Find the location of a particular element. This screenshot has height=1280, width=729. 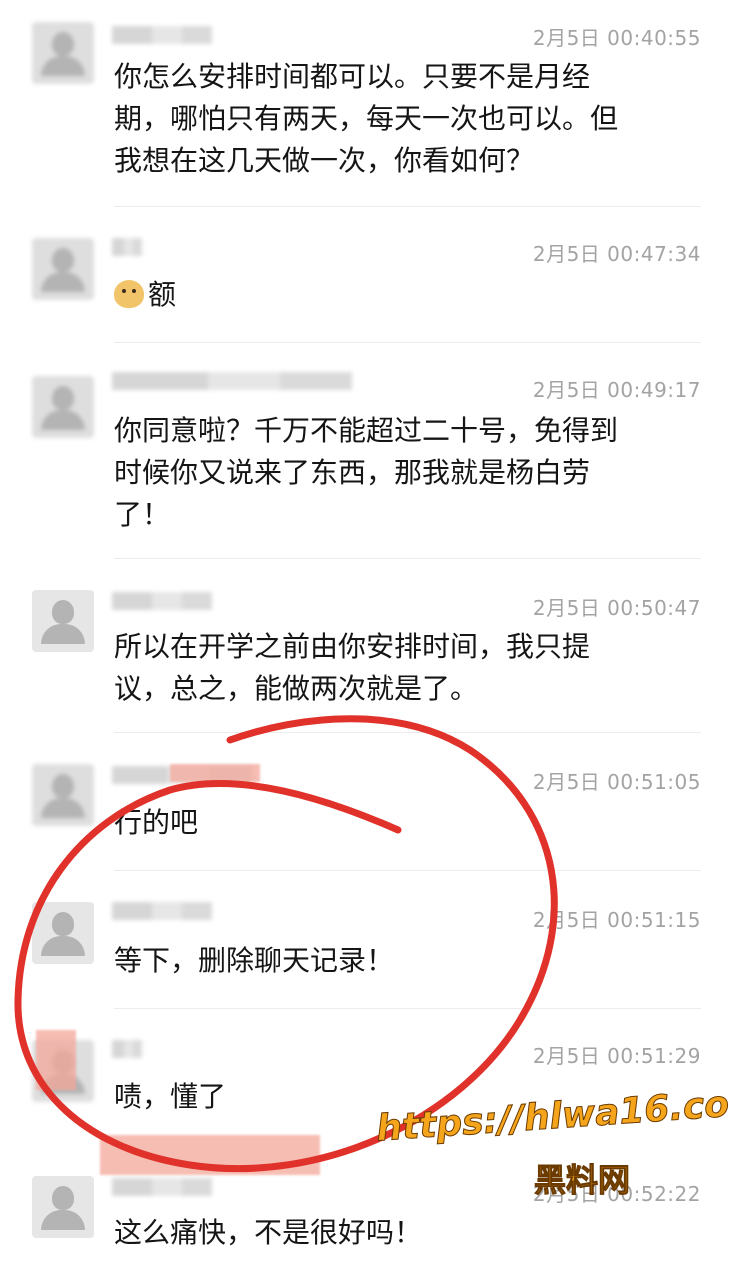

message-timestamp: 2月5日 00:47:34 is located at coordinates (616, 254).